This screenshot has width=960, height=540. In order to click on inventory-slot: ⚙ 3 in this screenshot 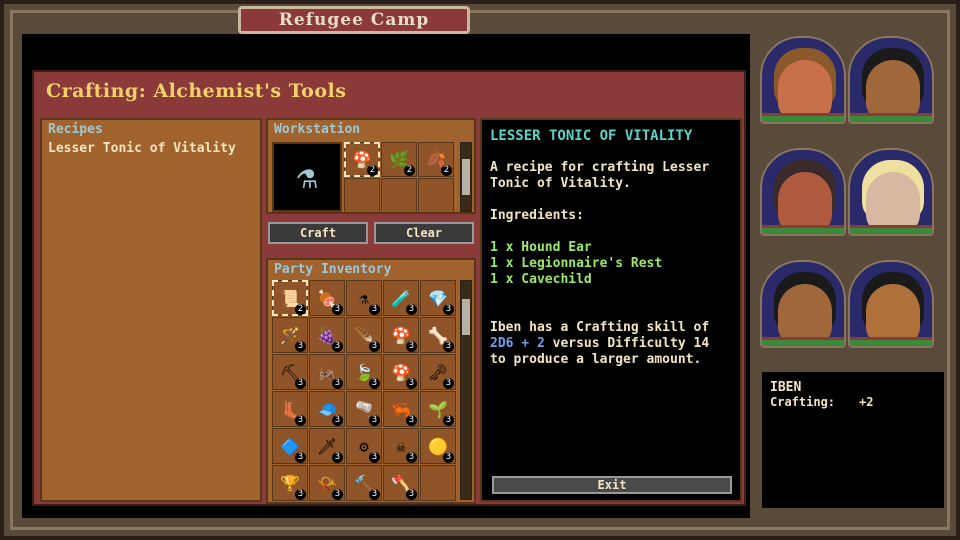, I will do `click(364, 446)`.